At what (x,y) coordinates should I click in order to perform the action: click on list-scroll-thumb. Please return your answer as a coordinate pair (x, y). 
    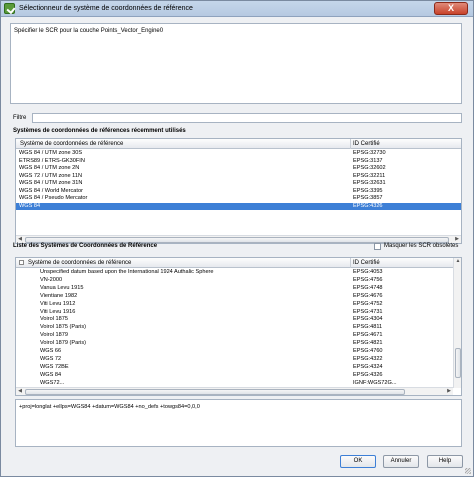
    Looking at the image, I should click on (458, 363).